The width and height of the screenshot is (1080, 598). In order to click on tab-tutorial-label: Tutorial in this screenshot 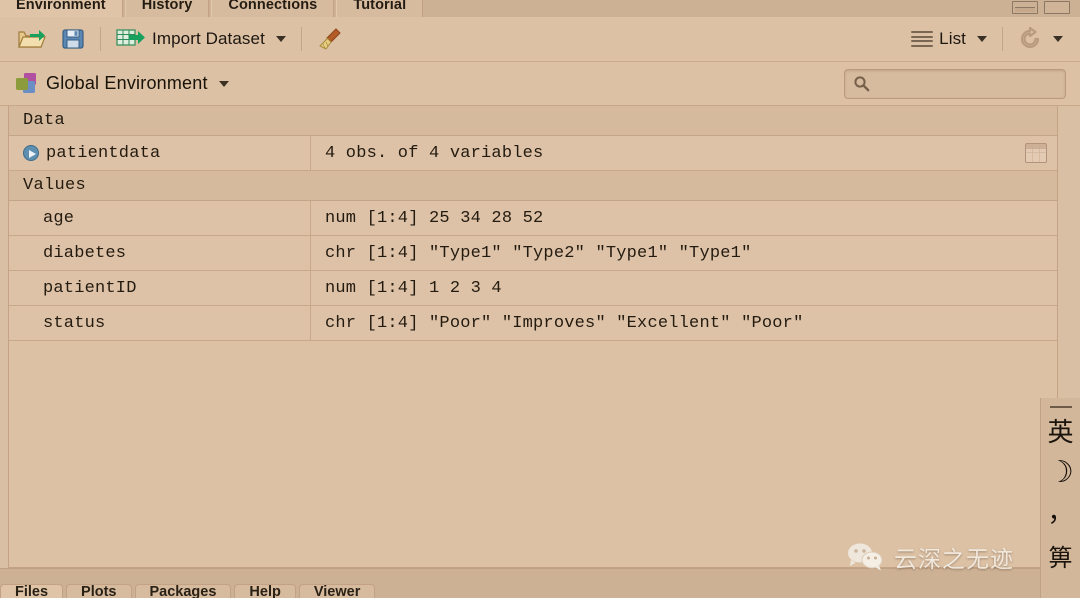, I will do `click(380, 6)`.